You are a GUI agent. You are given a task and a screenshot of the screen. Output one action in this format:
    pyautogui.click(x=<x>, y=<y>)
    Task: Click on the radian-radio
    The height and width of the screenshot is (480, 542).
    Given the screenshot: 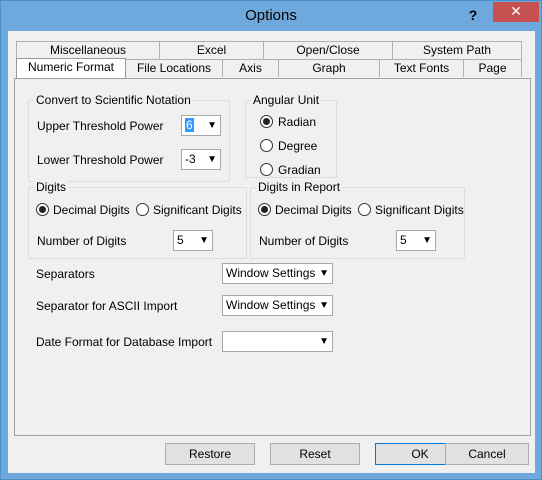 What is the action you would take?
    pyautogui.click(x=266, y=121)
    